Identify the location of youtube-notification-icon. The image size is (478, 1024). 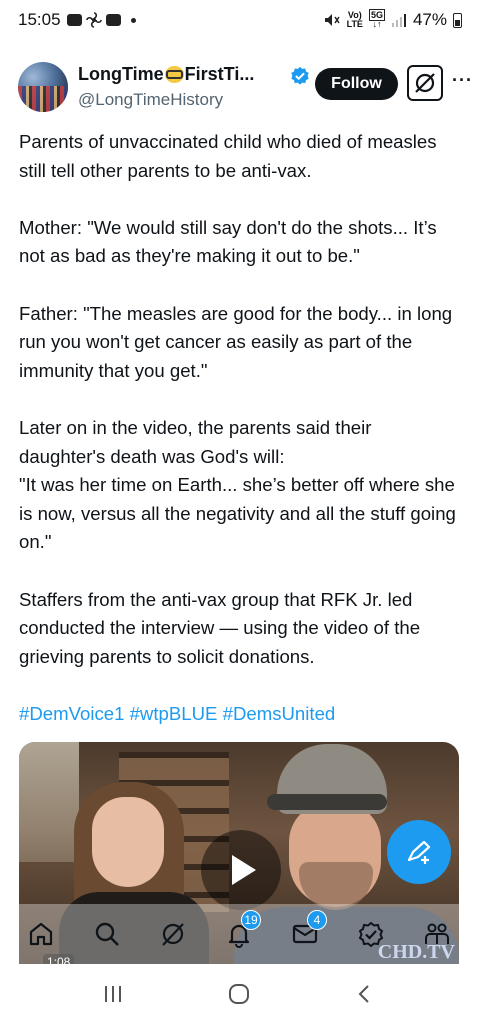
(74, 20).